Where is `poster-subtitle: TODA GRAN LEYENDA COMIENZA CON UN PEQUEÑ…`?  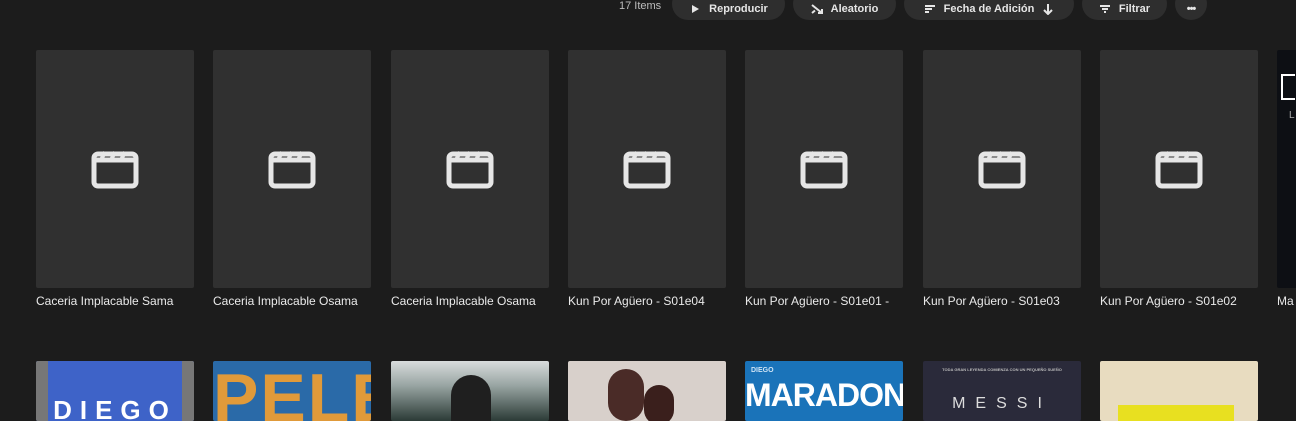
poster-subtitle: TODA GRAN LEYENDA COMIENZA CON UN PEQUEÑ… is located at coordinates (1002, 369).